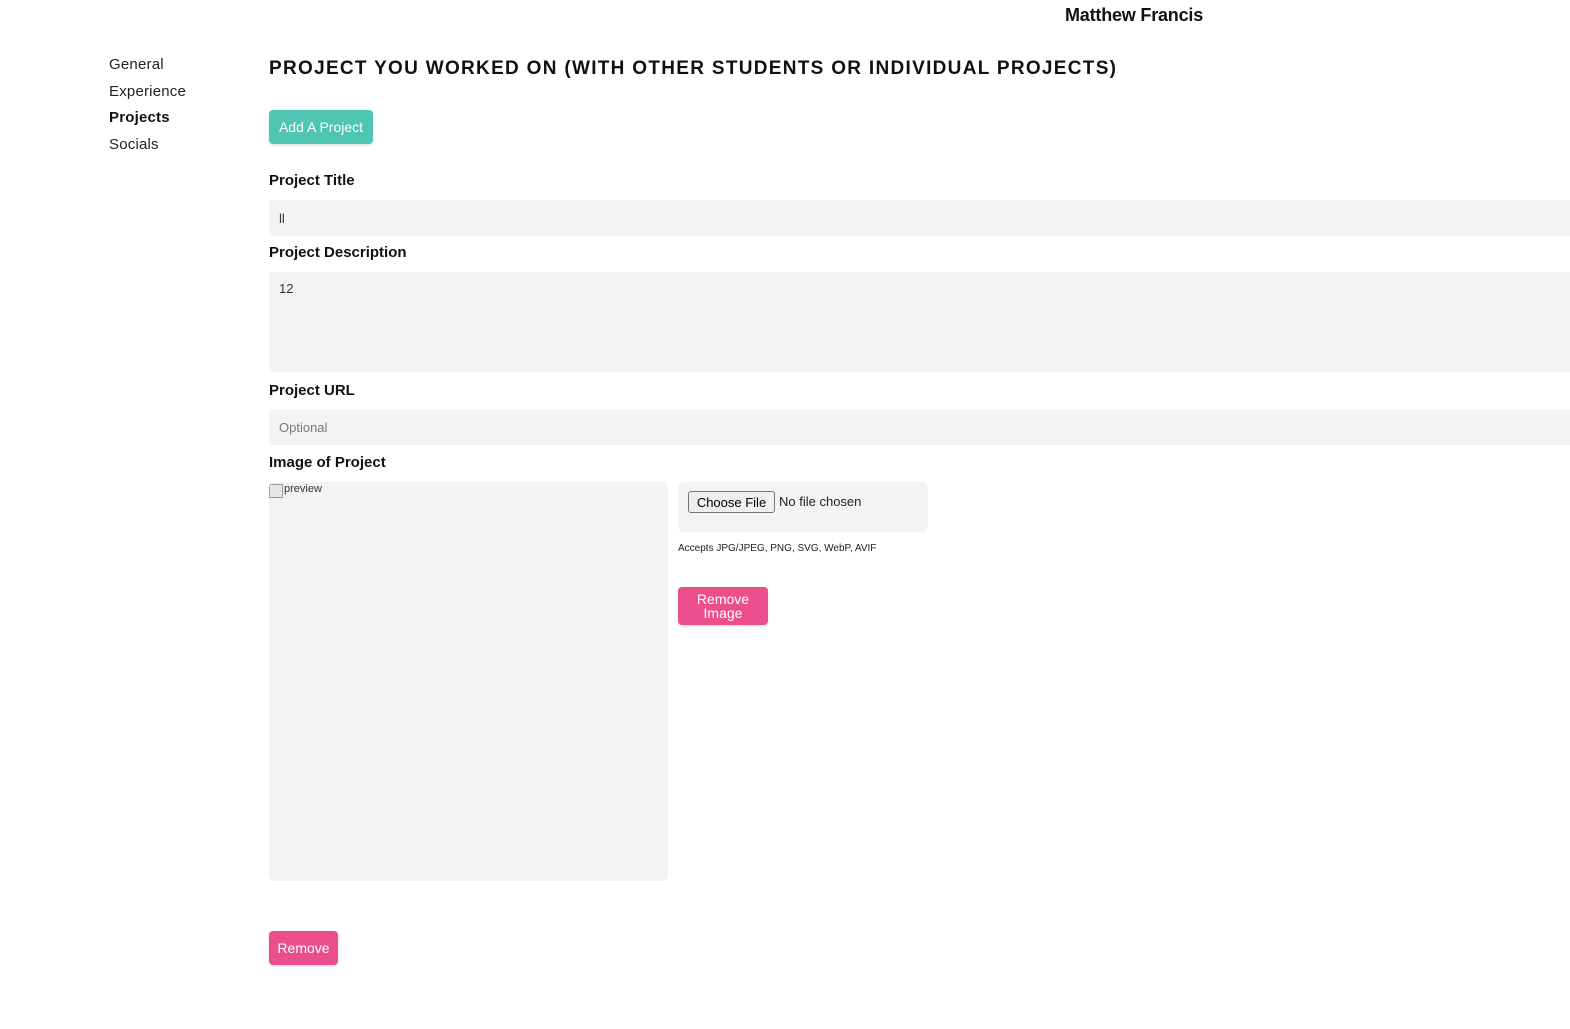 Image resolution: width=1570 pixels, height=1029 pixels. Describe the element at coordinates (303, 489) in the screenshot. I see `preview-alt-text: preview` at that location.